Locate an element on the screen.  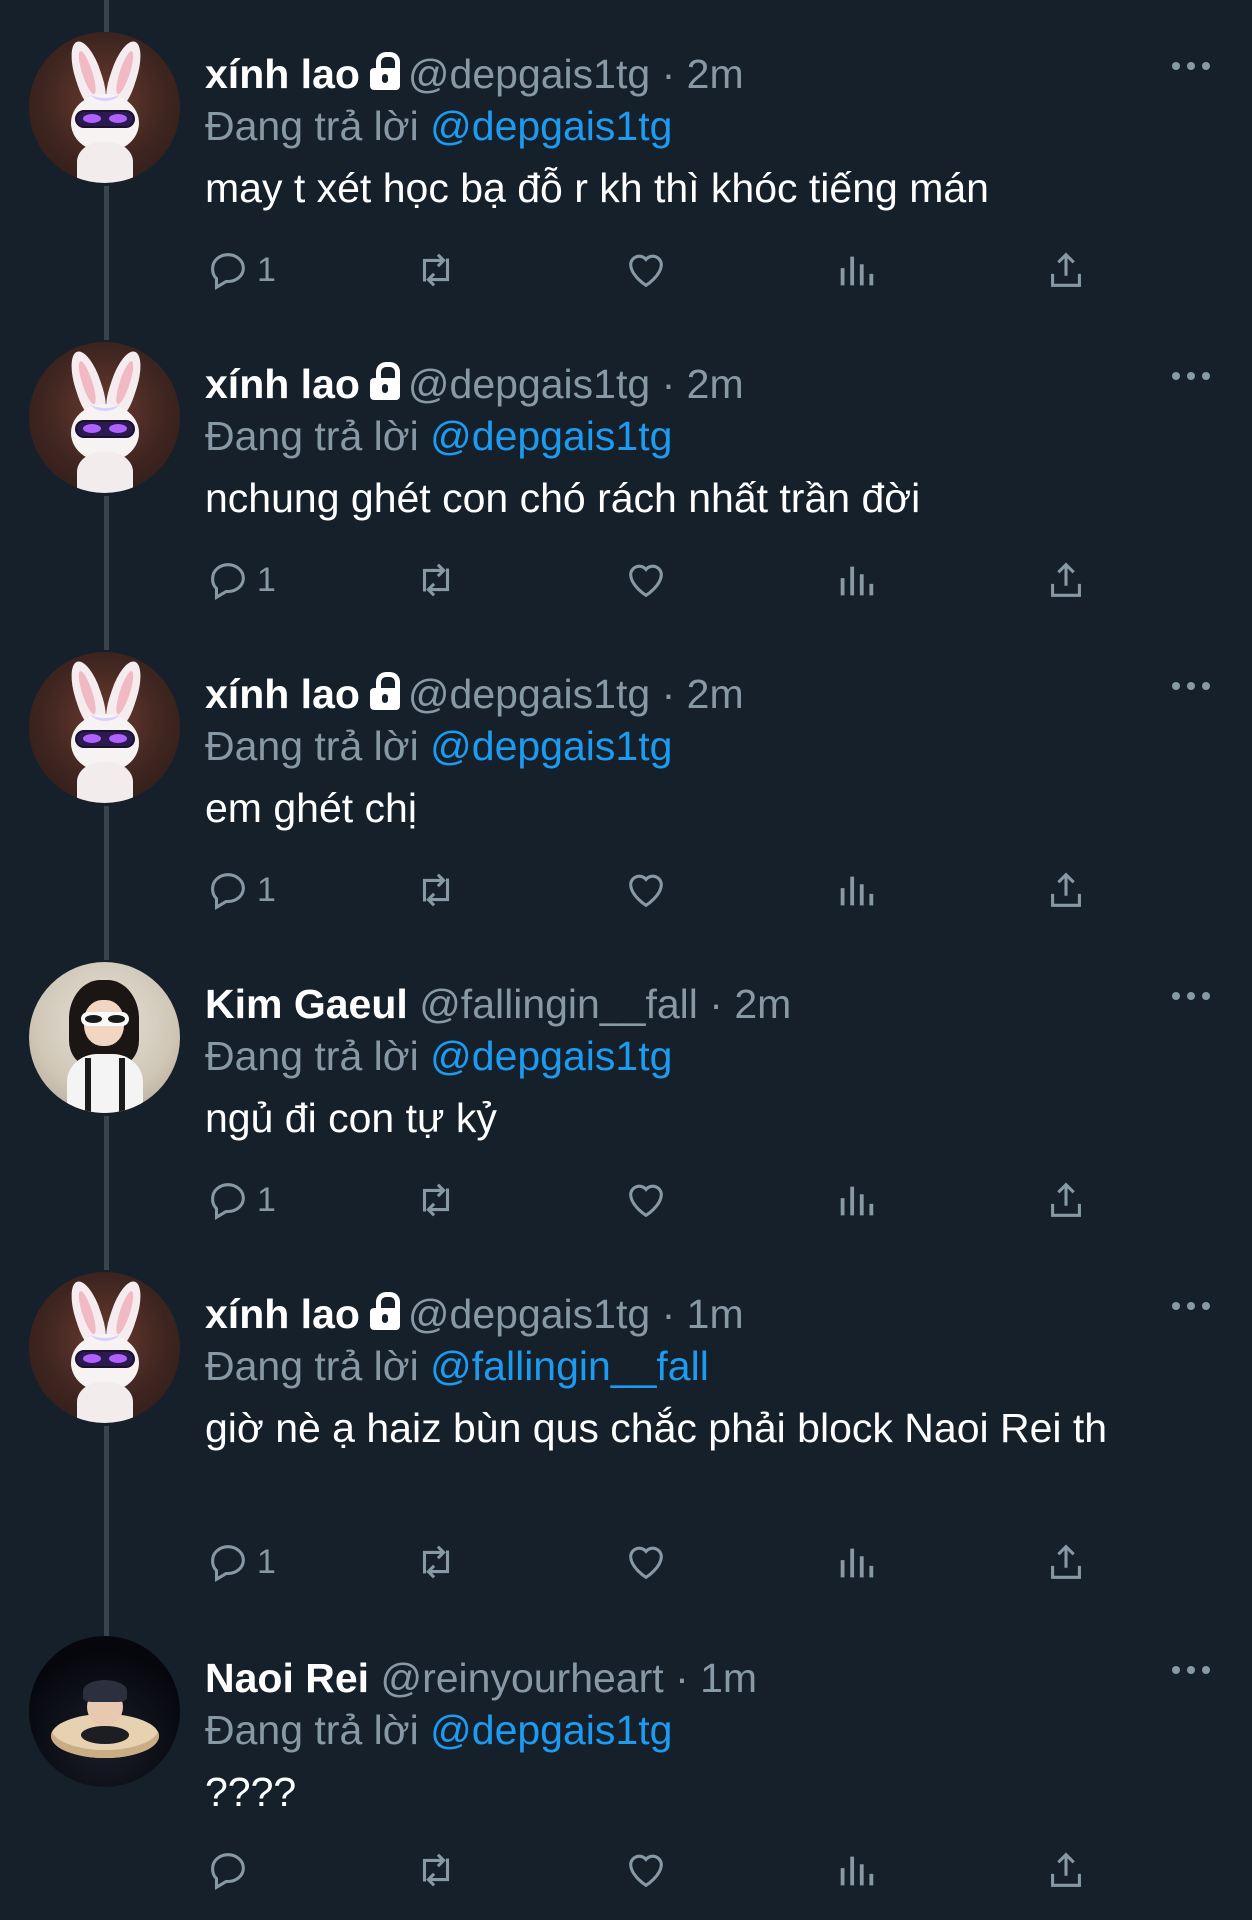
user-handle: @reinyourheart is located at coordinates (521, 1678).